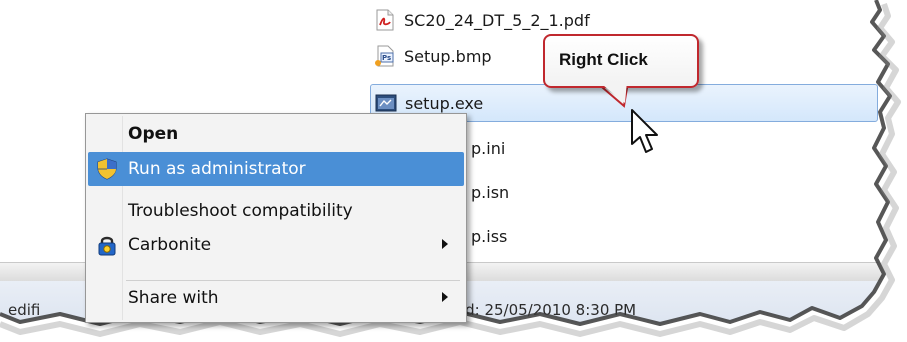 This screenshot has width=907, height=342. What do you see at coordinates (173, 298) in the screenshot?
I see `menu-item-label: Share with` at bounding box center [173, 298].